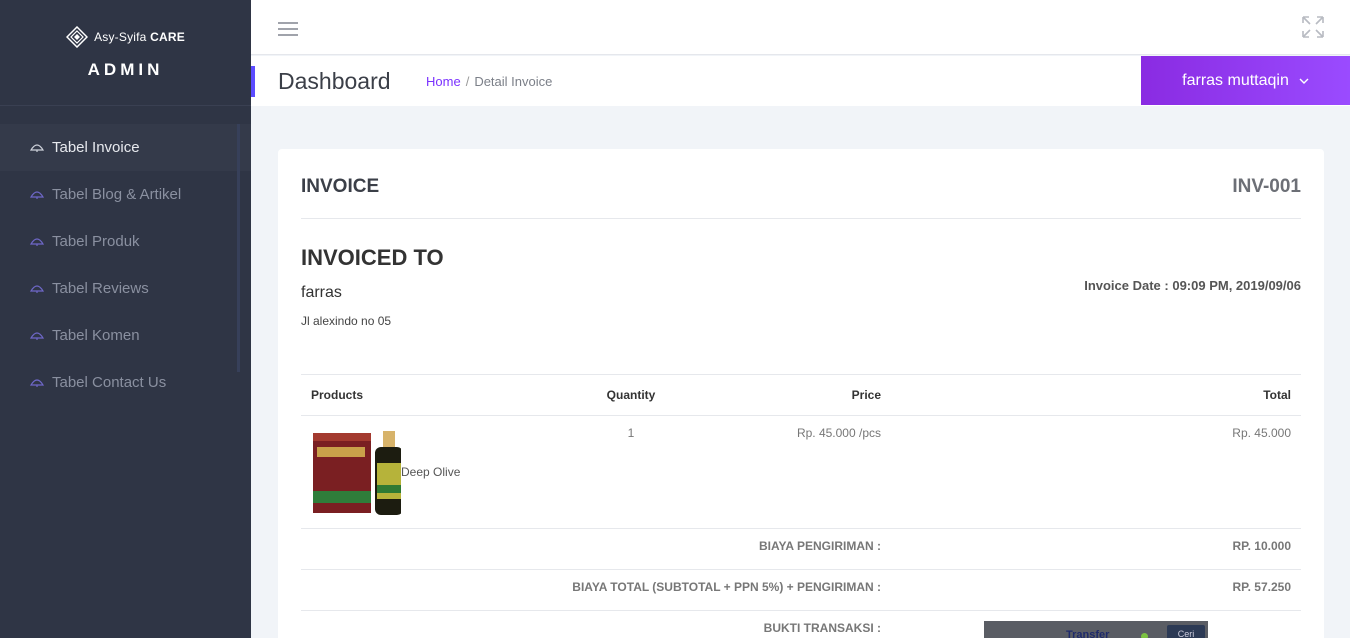 The width and height of the screenshot is (1350, 638). Describe the element at coordinates (253, 81) in the screenshot. I see `header-accent-bar` at that location.